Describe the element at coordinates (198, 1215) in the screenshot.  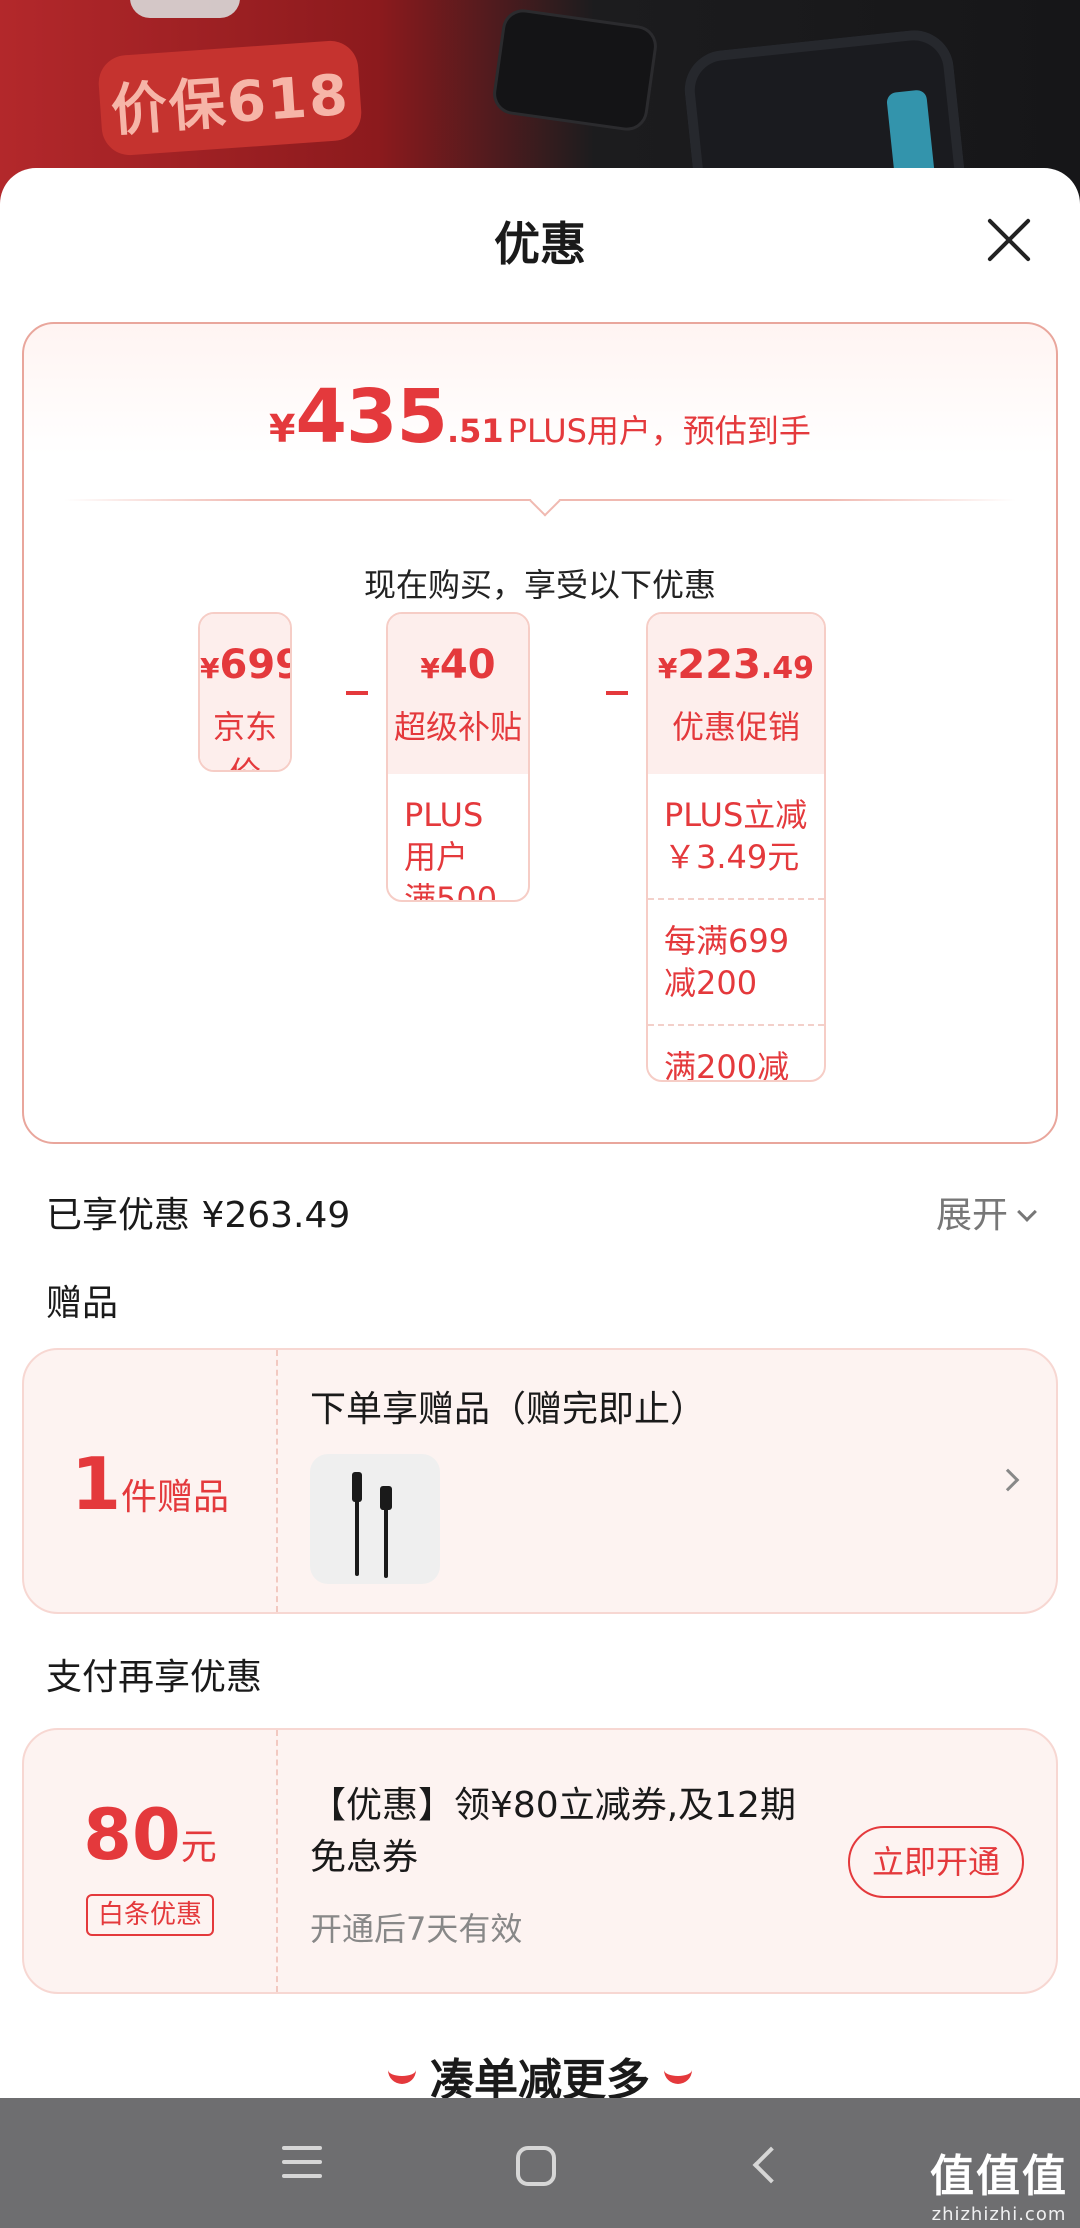
I see `total-saved: 已享优惠 ¥263.49` at that location.